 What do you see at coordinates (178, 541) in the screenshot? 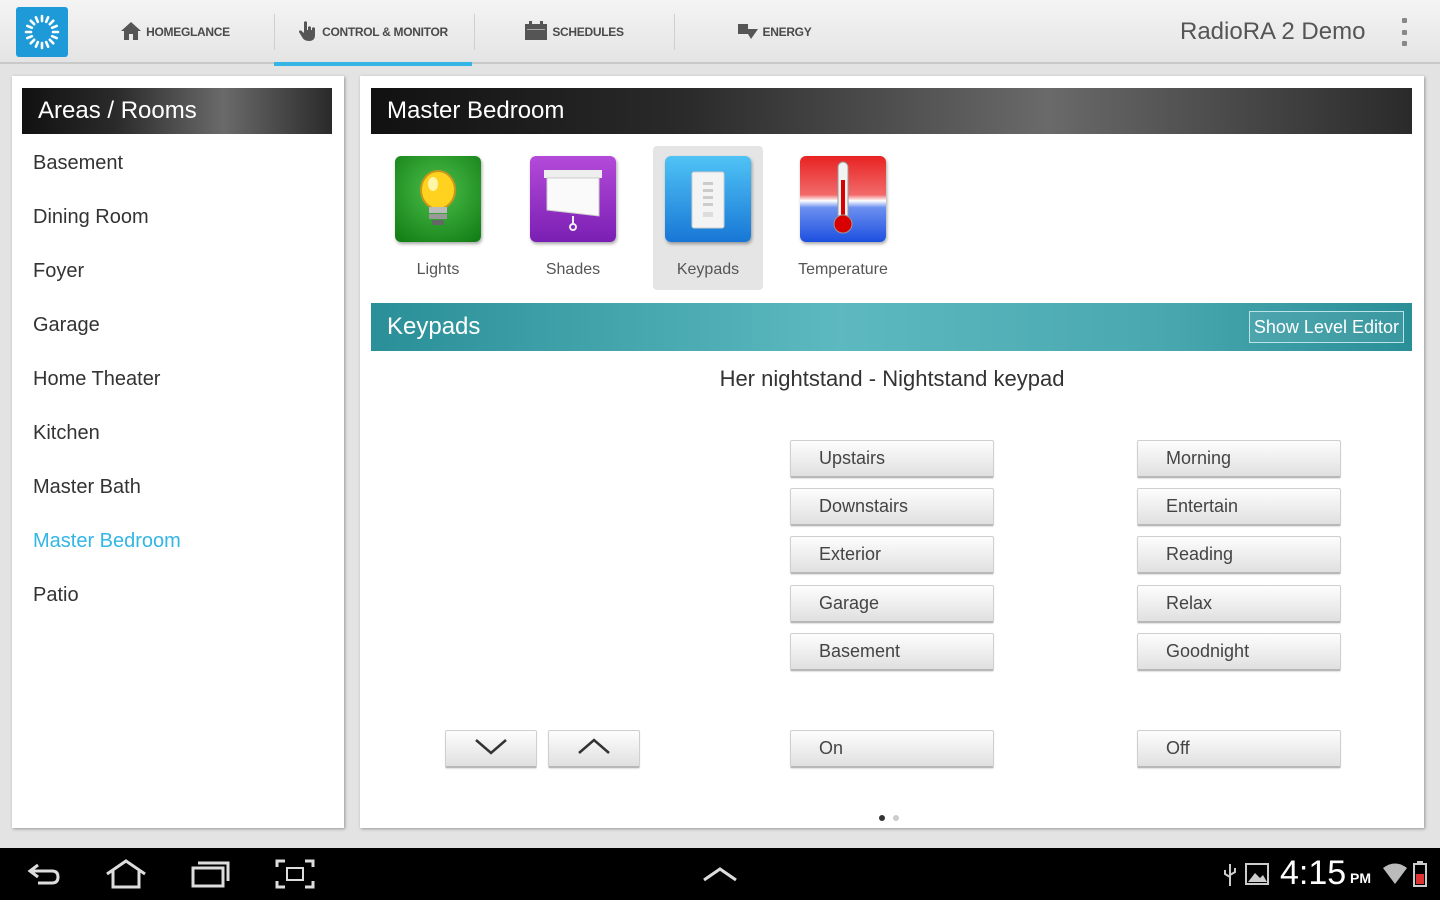
I see `room-item-master-bedroom: Master Bedroom` at bounding box center [178, 541].